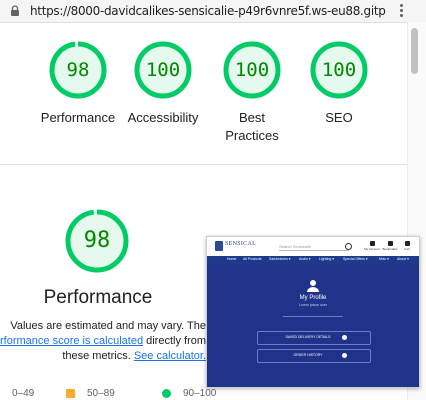 The height and width of the screenshot is (400, 426). What do you see at coordinates (241, 244) in the screenshot?
I see `thumb-brand: SENSICAL` at bounding box center [241, 244].